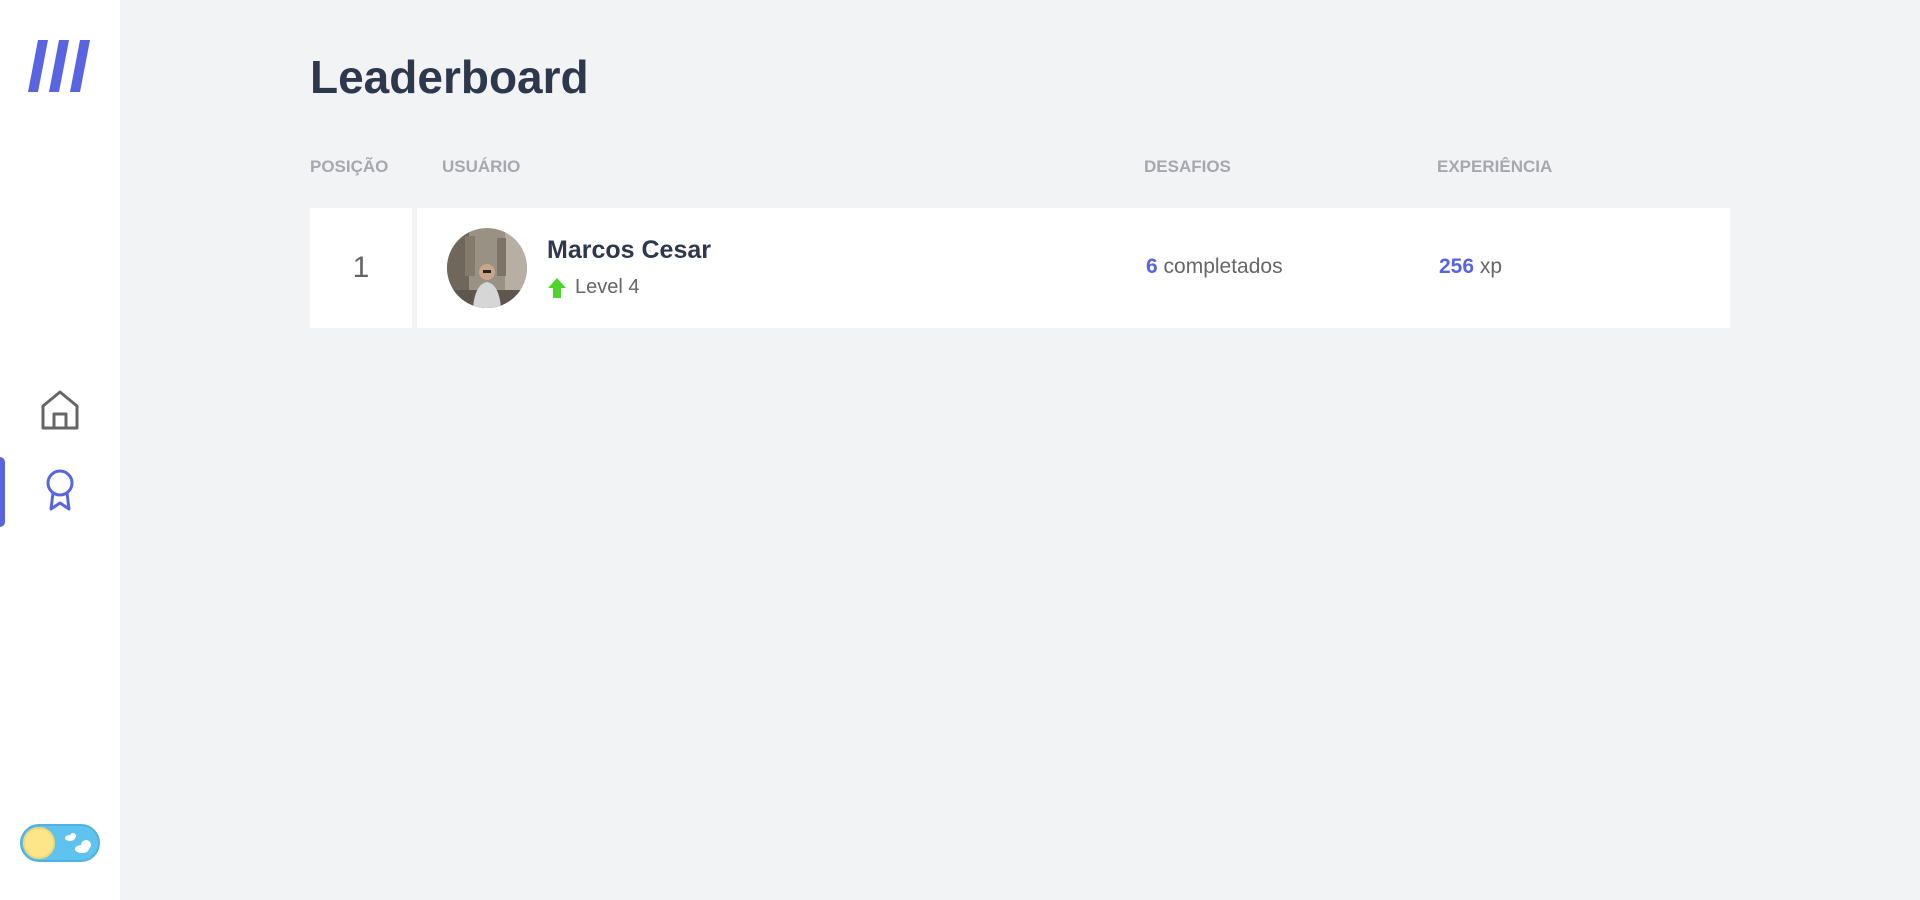 This screenshot has height=900, width=1920. Describe the element at coordinates (607, 287) in the screenshot. I see `level-label: Level 4` at that location.